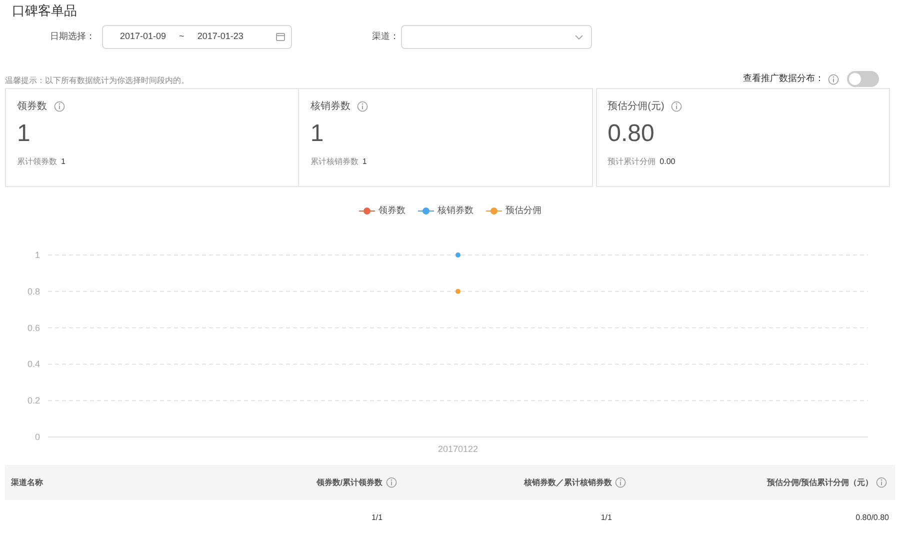 The width and height of the screenshot is (900, 536). What do you see at coordinates (37, 162) in the screenshot?
I see `card-sub-label: 累计领券数` at bounding box center [37, 162].